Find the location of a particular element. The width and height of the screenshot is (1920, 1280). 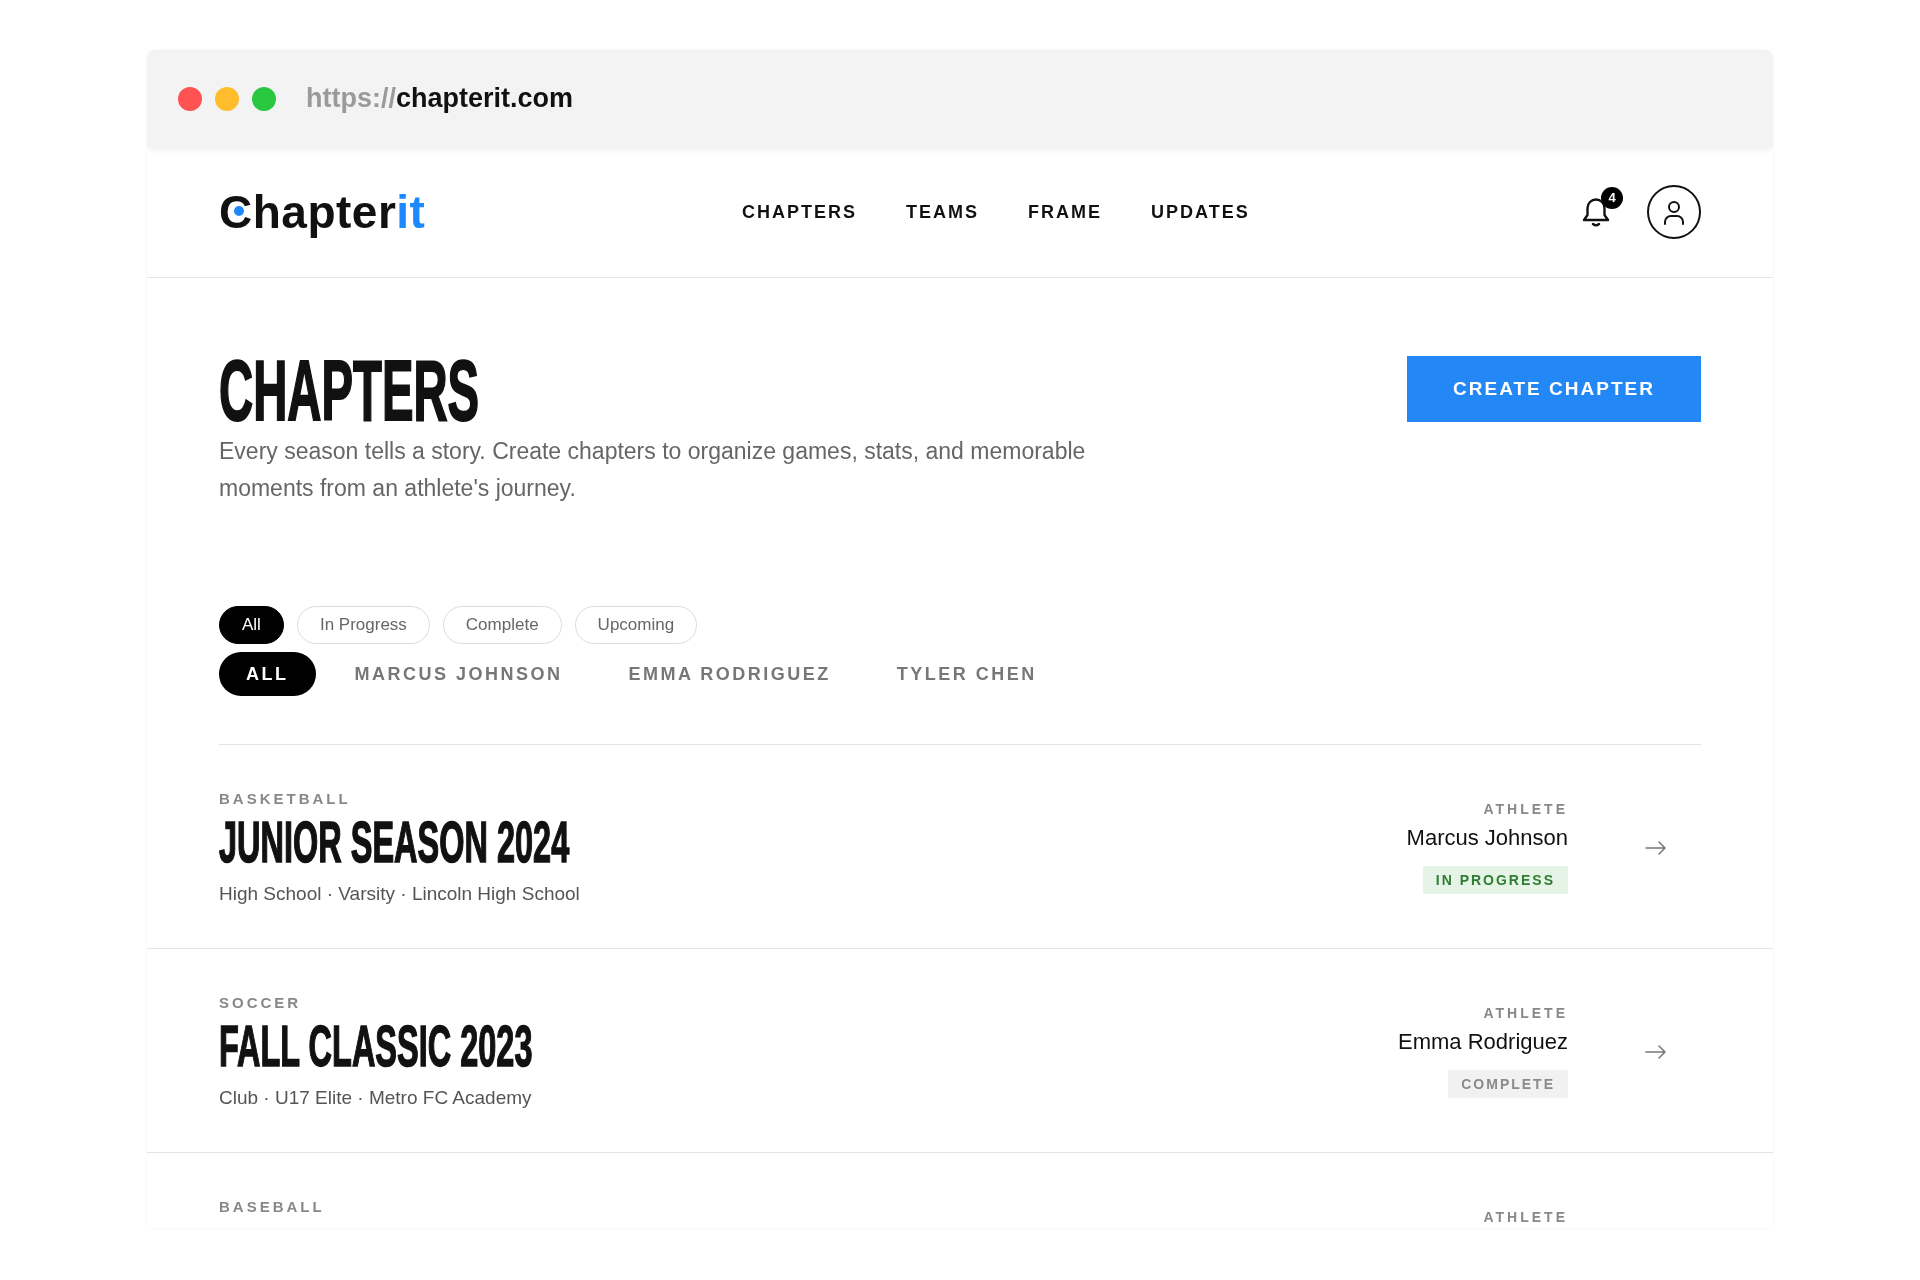

profile-button is located at coordinates (1674, 212).